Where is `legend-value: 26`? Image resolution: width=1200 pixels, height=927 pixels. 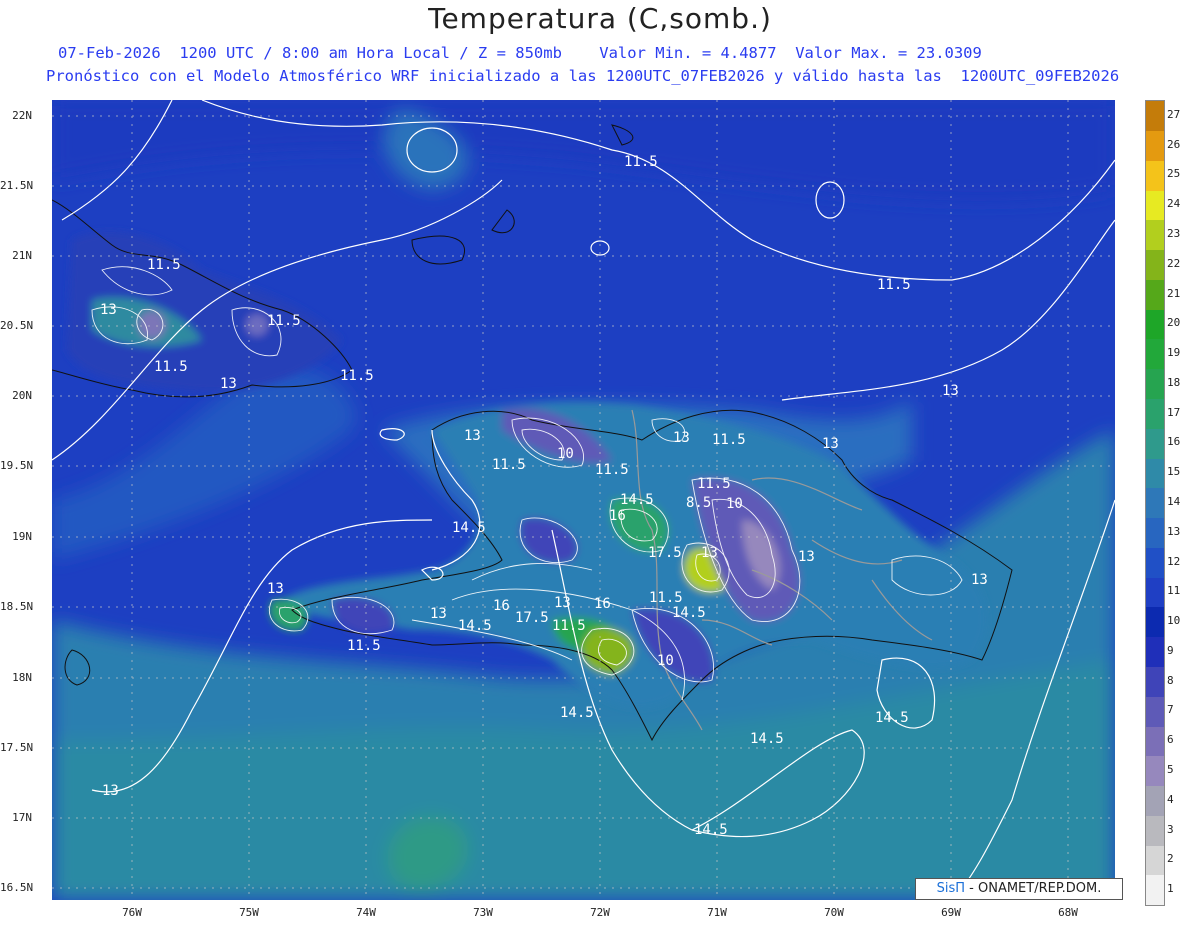 legend-value: 26 is located at coordinates (1174, 144).